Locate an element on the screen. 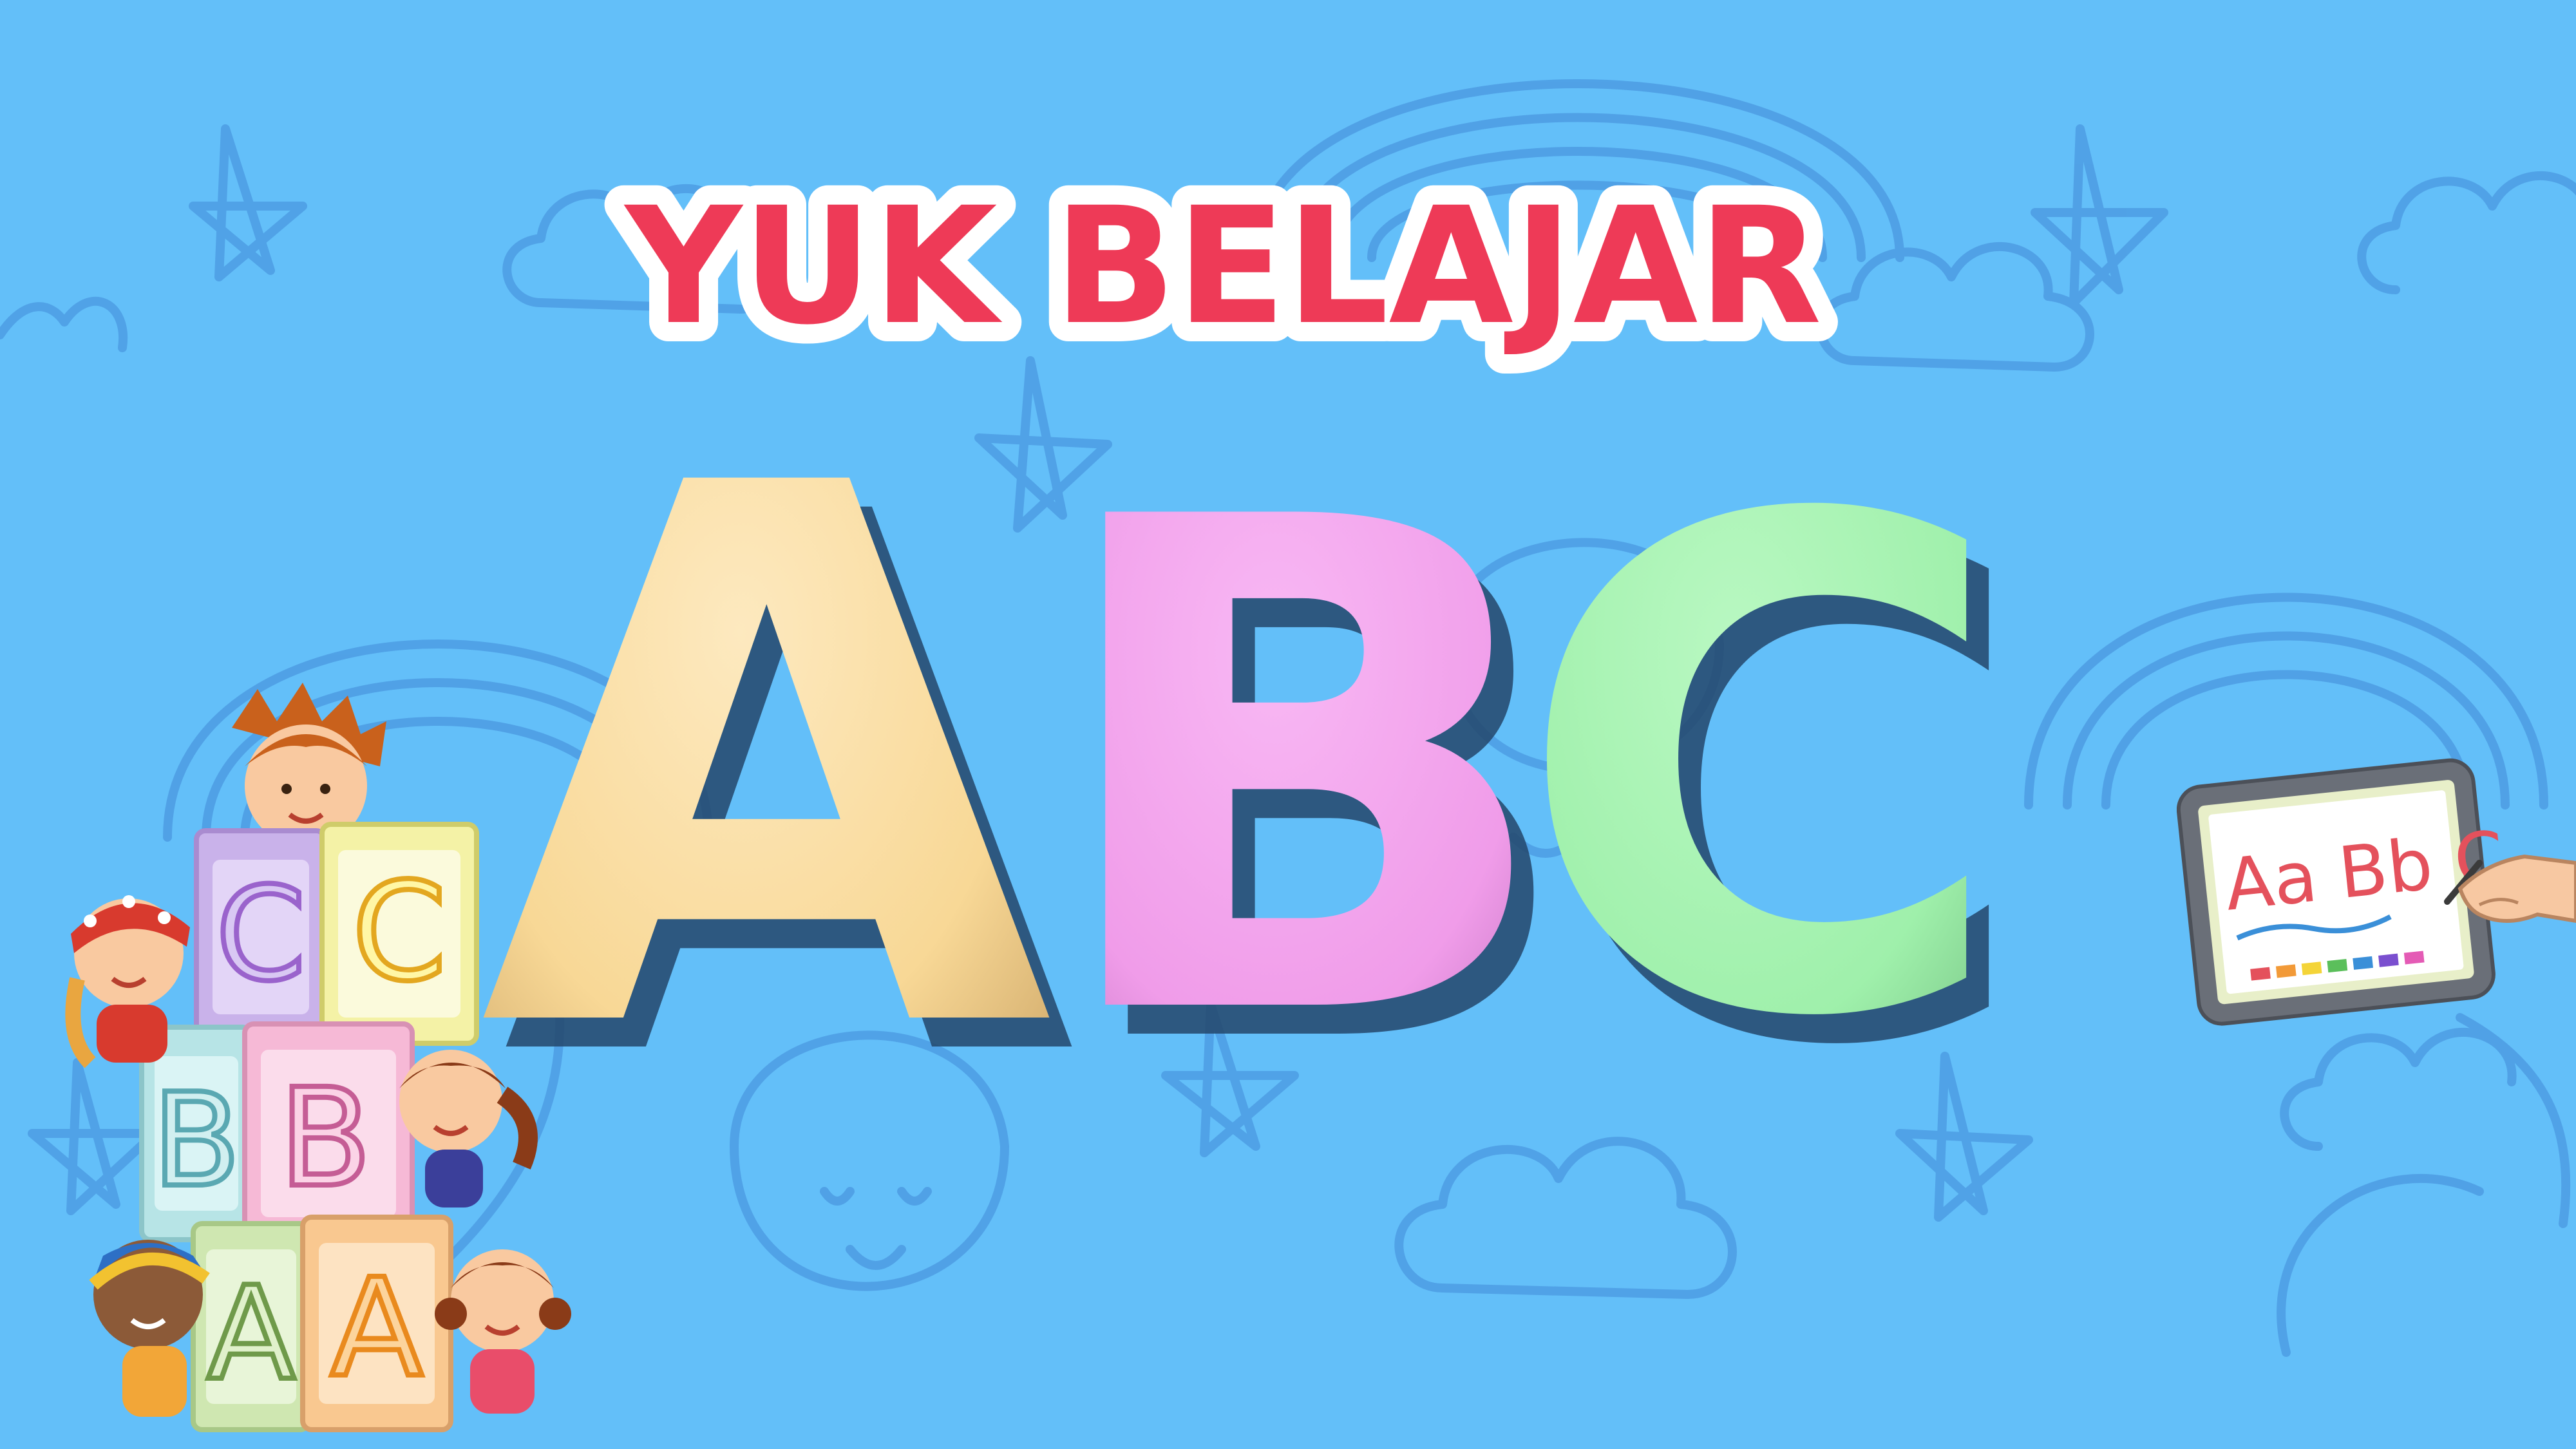  big-letter-b: B is located at coordinates (1300, 771).